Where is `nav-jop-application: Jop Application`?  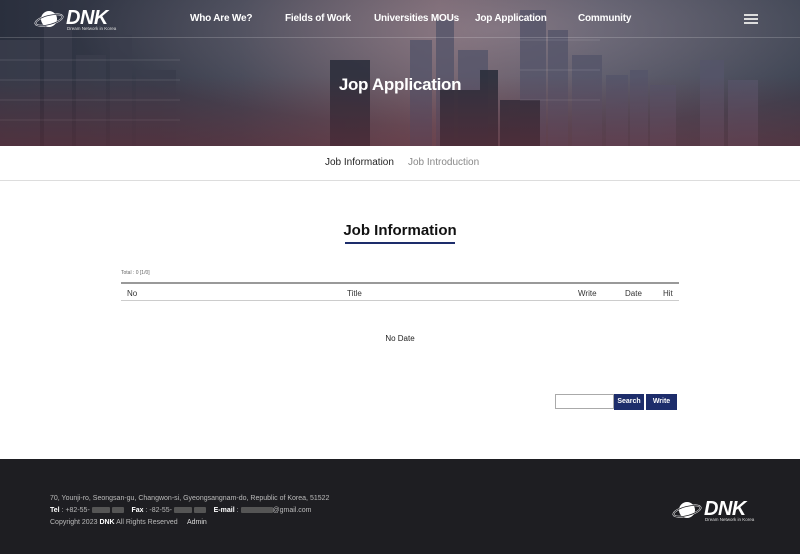
nav-jop-application: Jop Application is located at coordinates (511, 18).